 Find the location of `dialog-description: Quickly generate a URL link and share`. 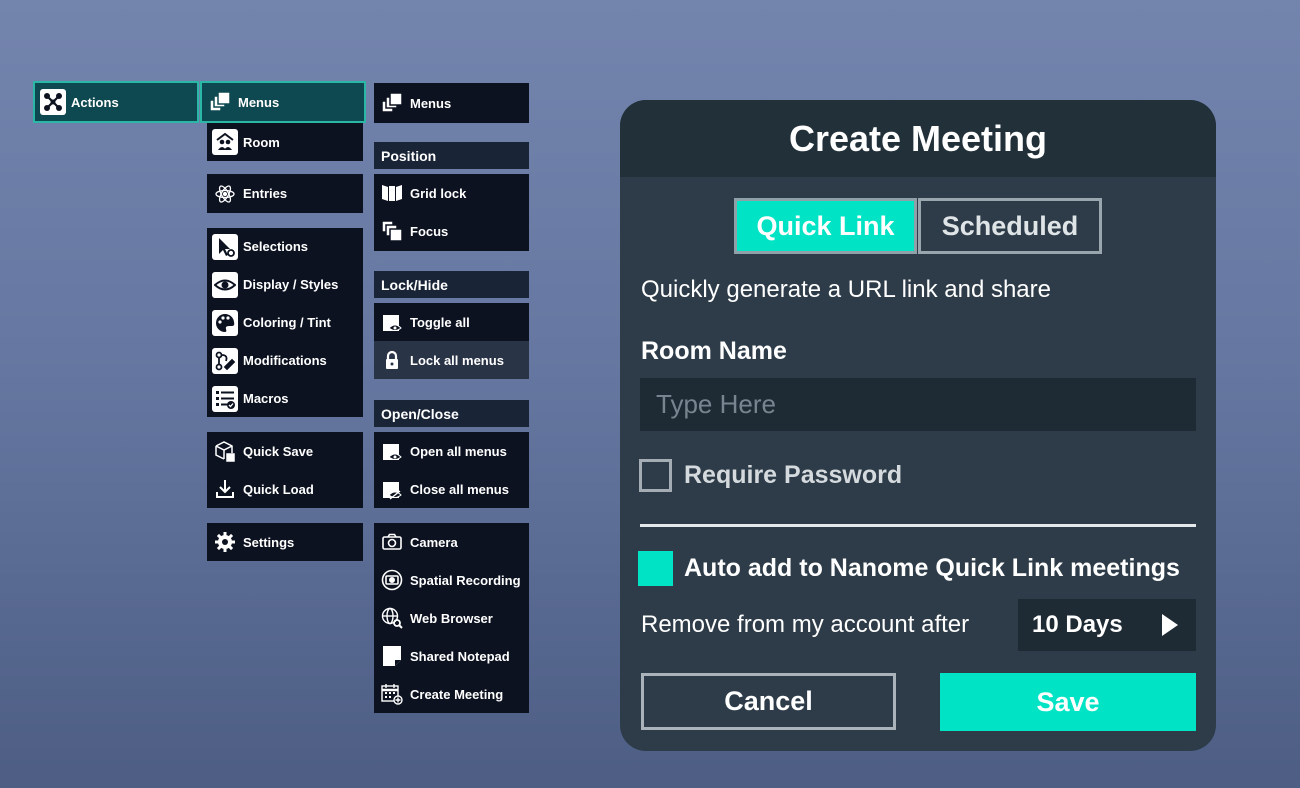

dialog-description: Quickly generate a URL link and share is located at coordinates (846, 289).